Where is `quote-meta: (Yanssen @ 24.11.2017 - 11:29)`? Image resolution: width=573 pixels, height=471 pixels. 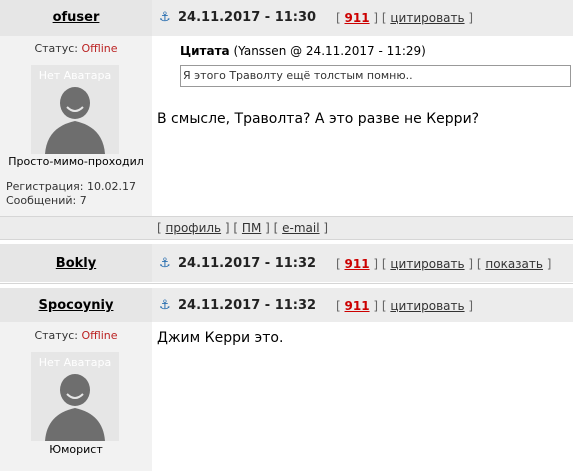
quote-meta: (Yanssen @ 24.11.2017 - 11:29) is located at coordinates (329, 51).